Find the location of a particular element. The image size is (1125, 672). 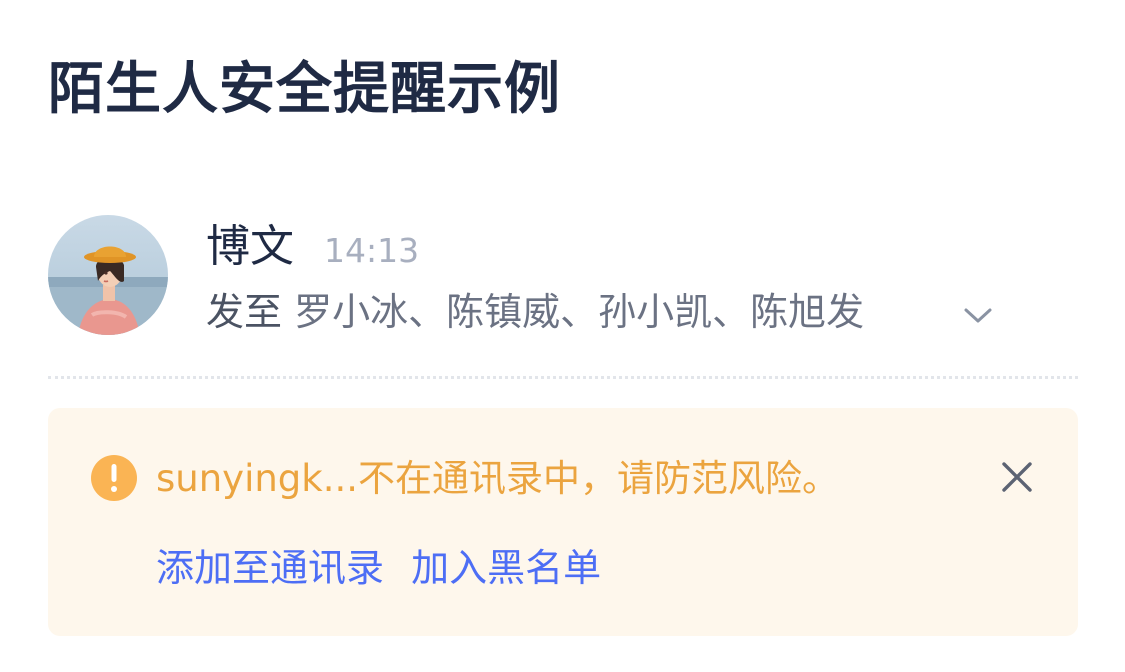

chevron-down-icon is located at coordinates (978, 315).